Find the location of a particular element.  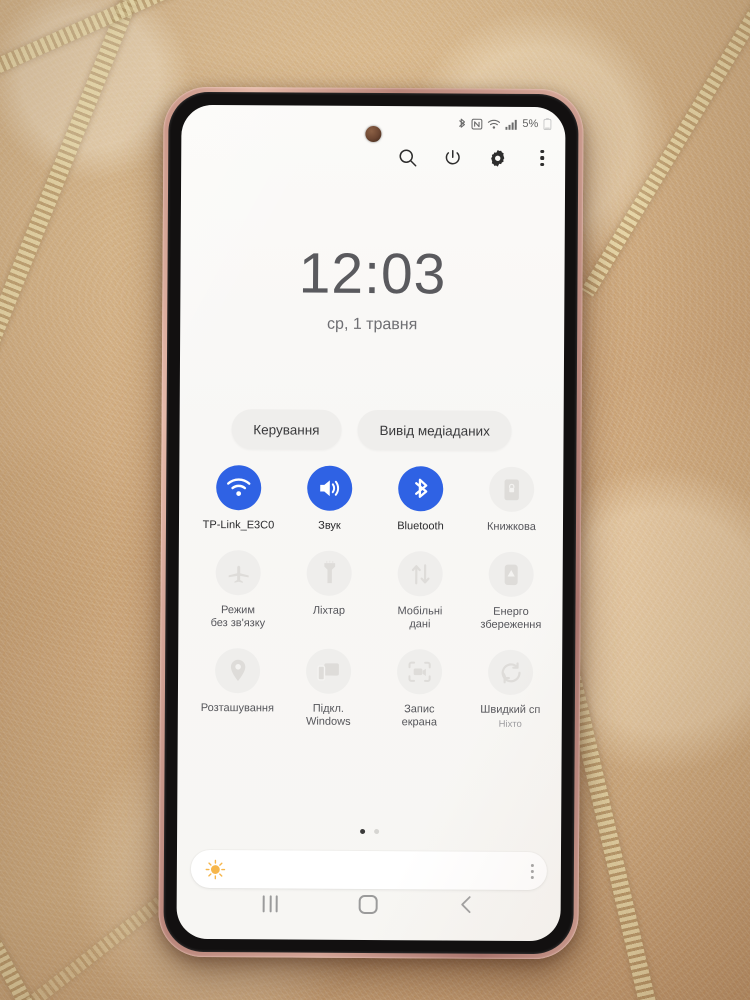

tile-label: Швидкий сп is located at coordinates (510, 710).